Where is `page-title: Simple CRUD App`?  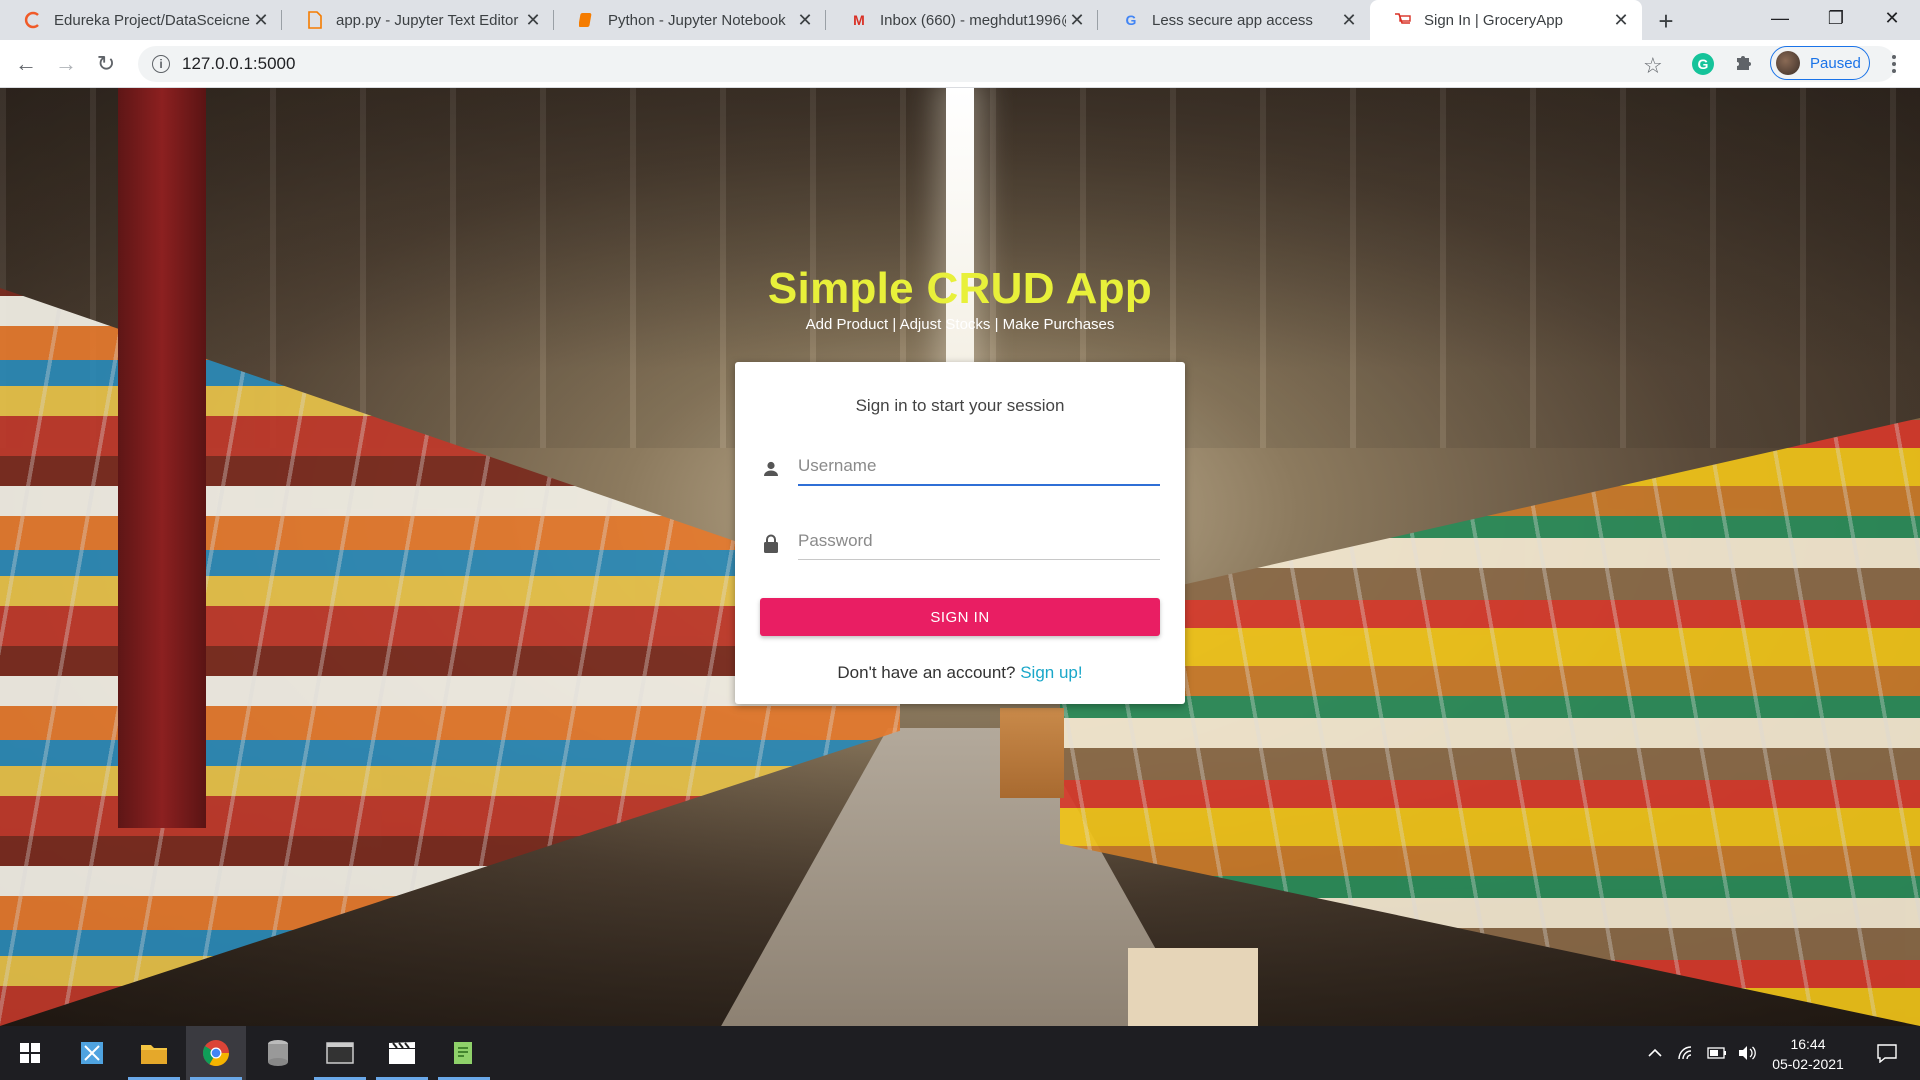
page-title: Simple CRUD App is located at coordinates (960, 288).